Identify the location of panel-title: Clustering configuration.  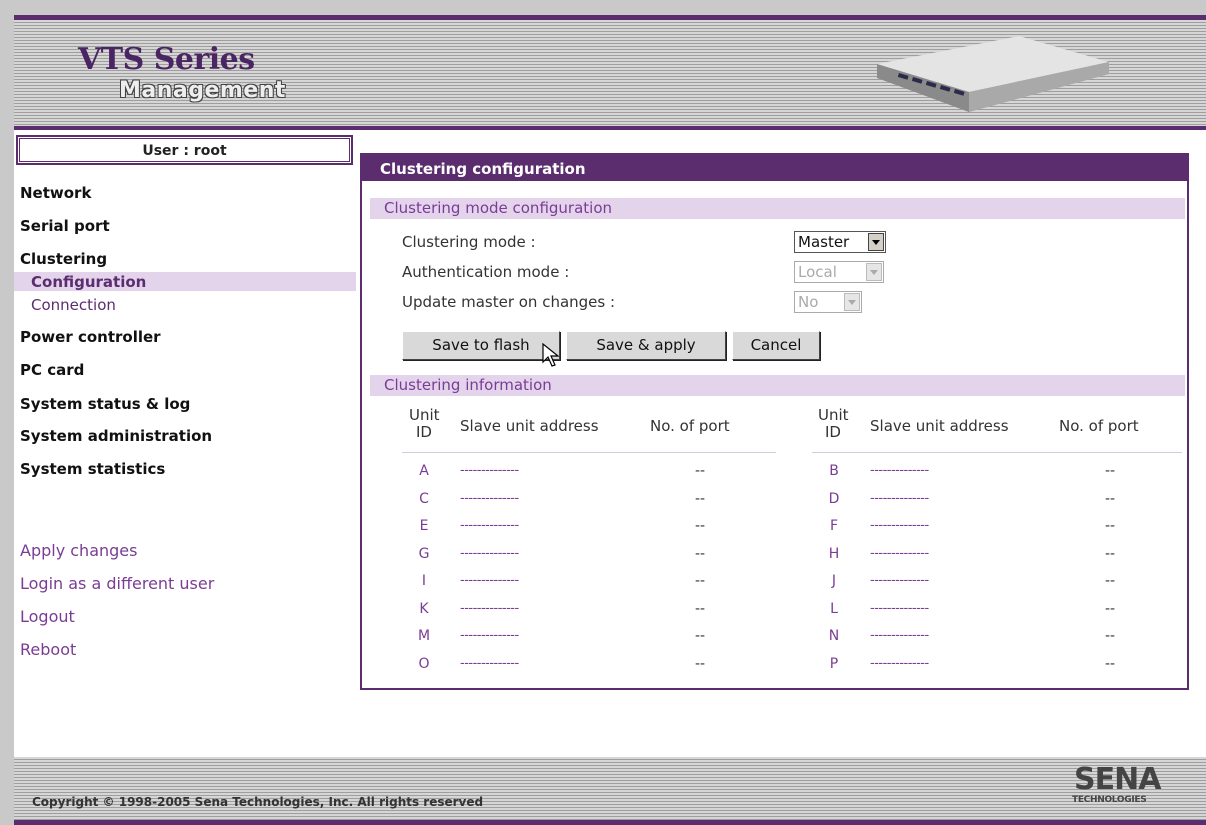
(774, 168).